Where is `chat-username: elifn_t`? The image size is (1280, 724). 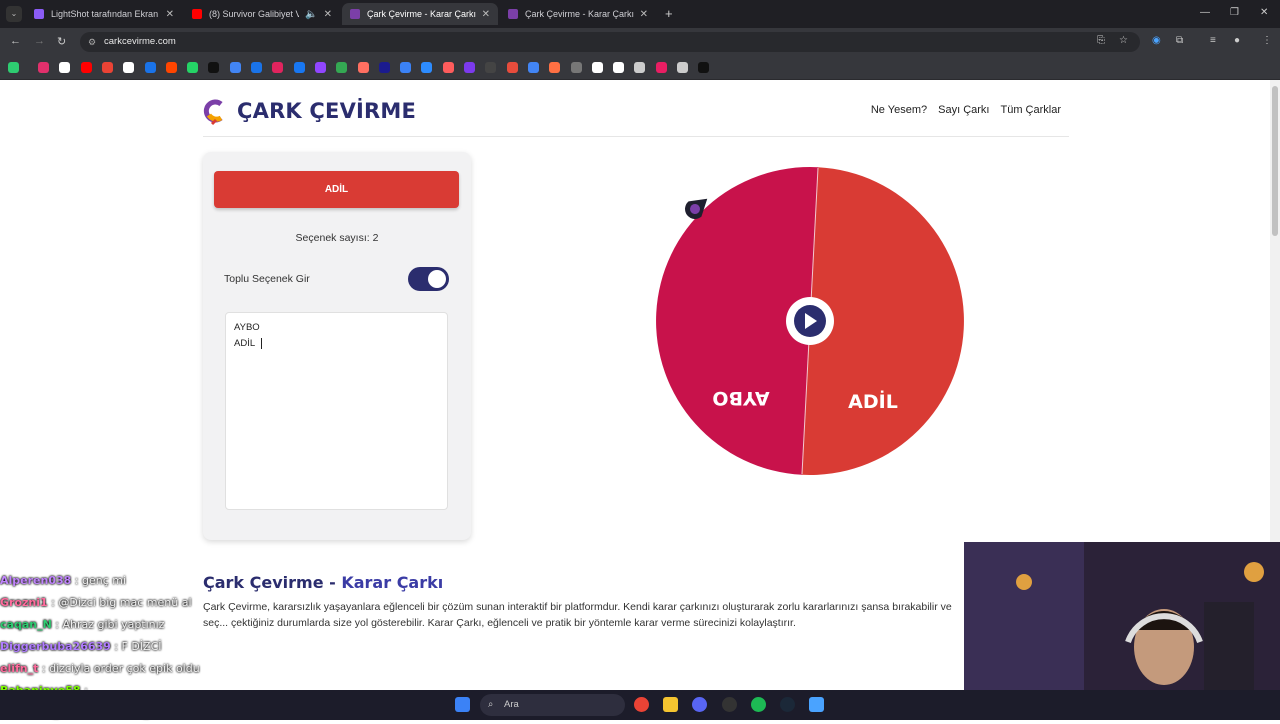
chat-username: elifn_t is located at coordinates (19, 668).